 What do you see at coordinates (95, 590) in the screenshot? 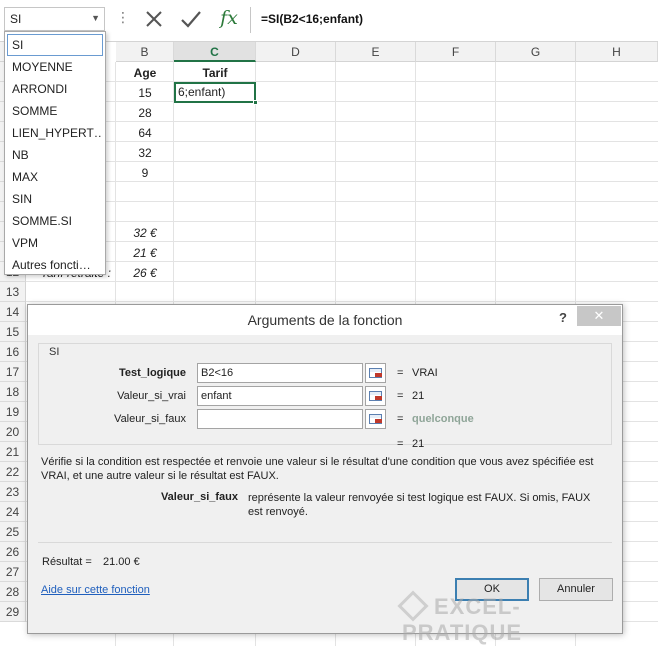
I see `help-link: Aide sur cette fonction` at bounding box center [95, 590].